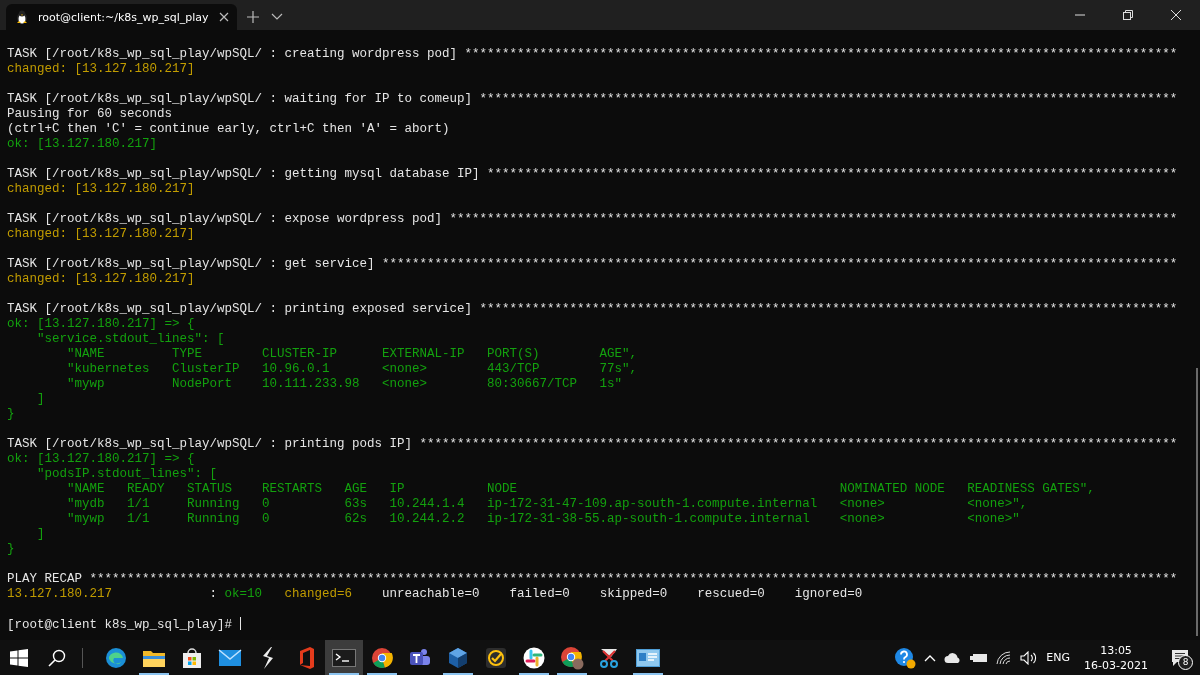  What do you see at coordinates (1004, 657) in the screenshot?
I see `wifi-icon` at bounding box center [1004, 657].